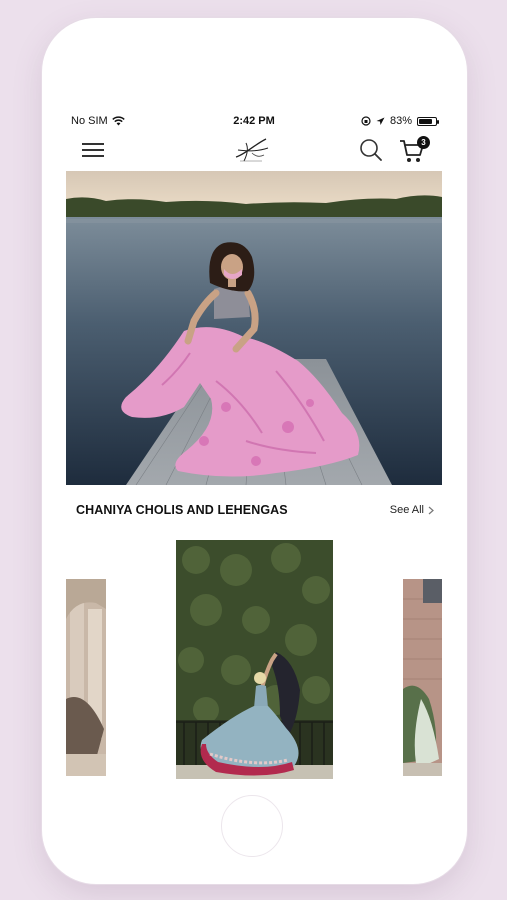  What do you see at coordinates (380, 121) in the screenshot?
I see `location-icon` at bounding box center [380, 121].